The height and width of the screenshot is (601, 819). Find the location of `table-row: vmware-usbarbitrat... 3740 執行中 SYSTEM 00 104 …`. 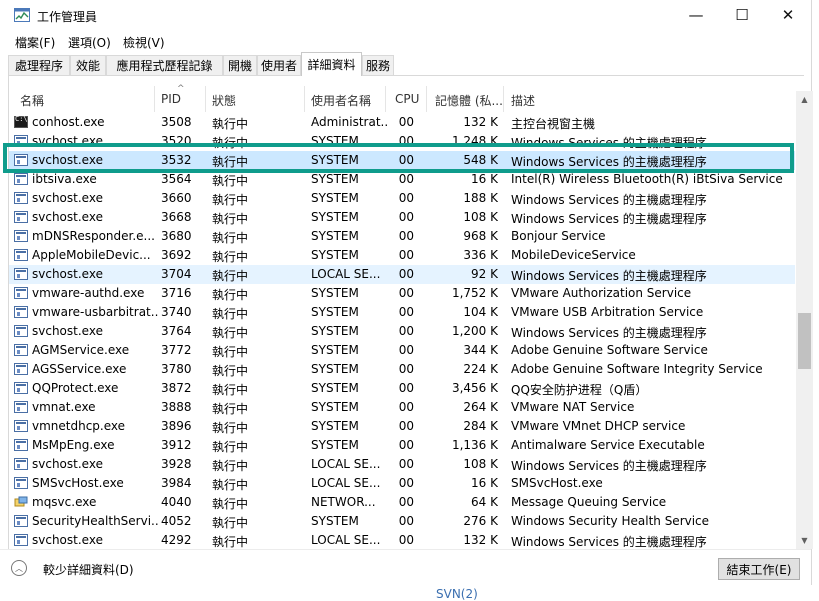

table-row: vmware-usbarbitrat... 3740 執行中 SYSTEM 00 104 … is located at coordinates (402, 312).